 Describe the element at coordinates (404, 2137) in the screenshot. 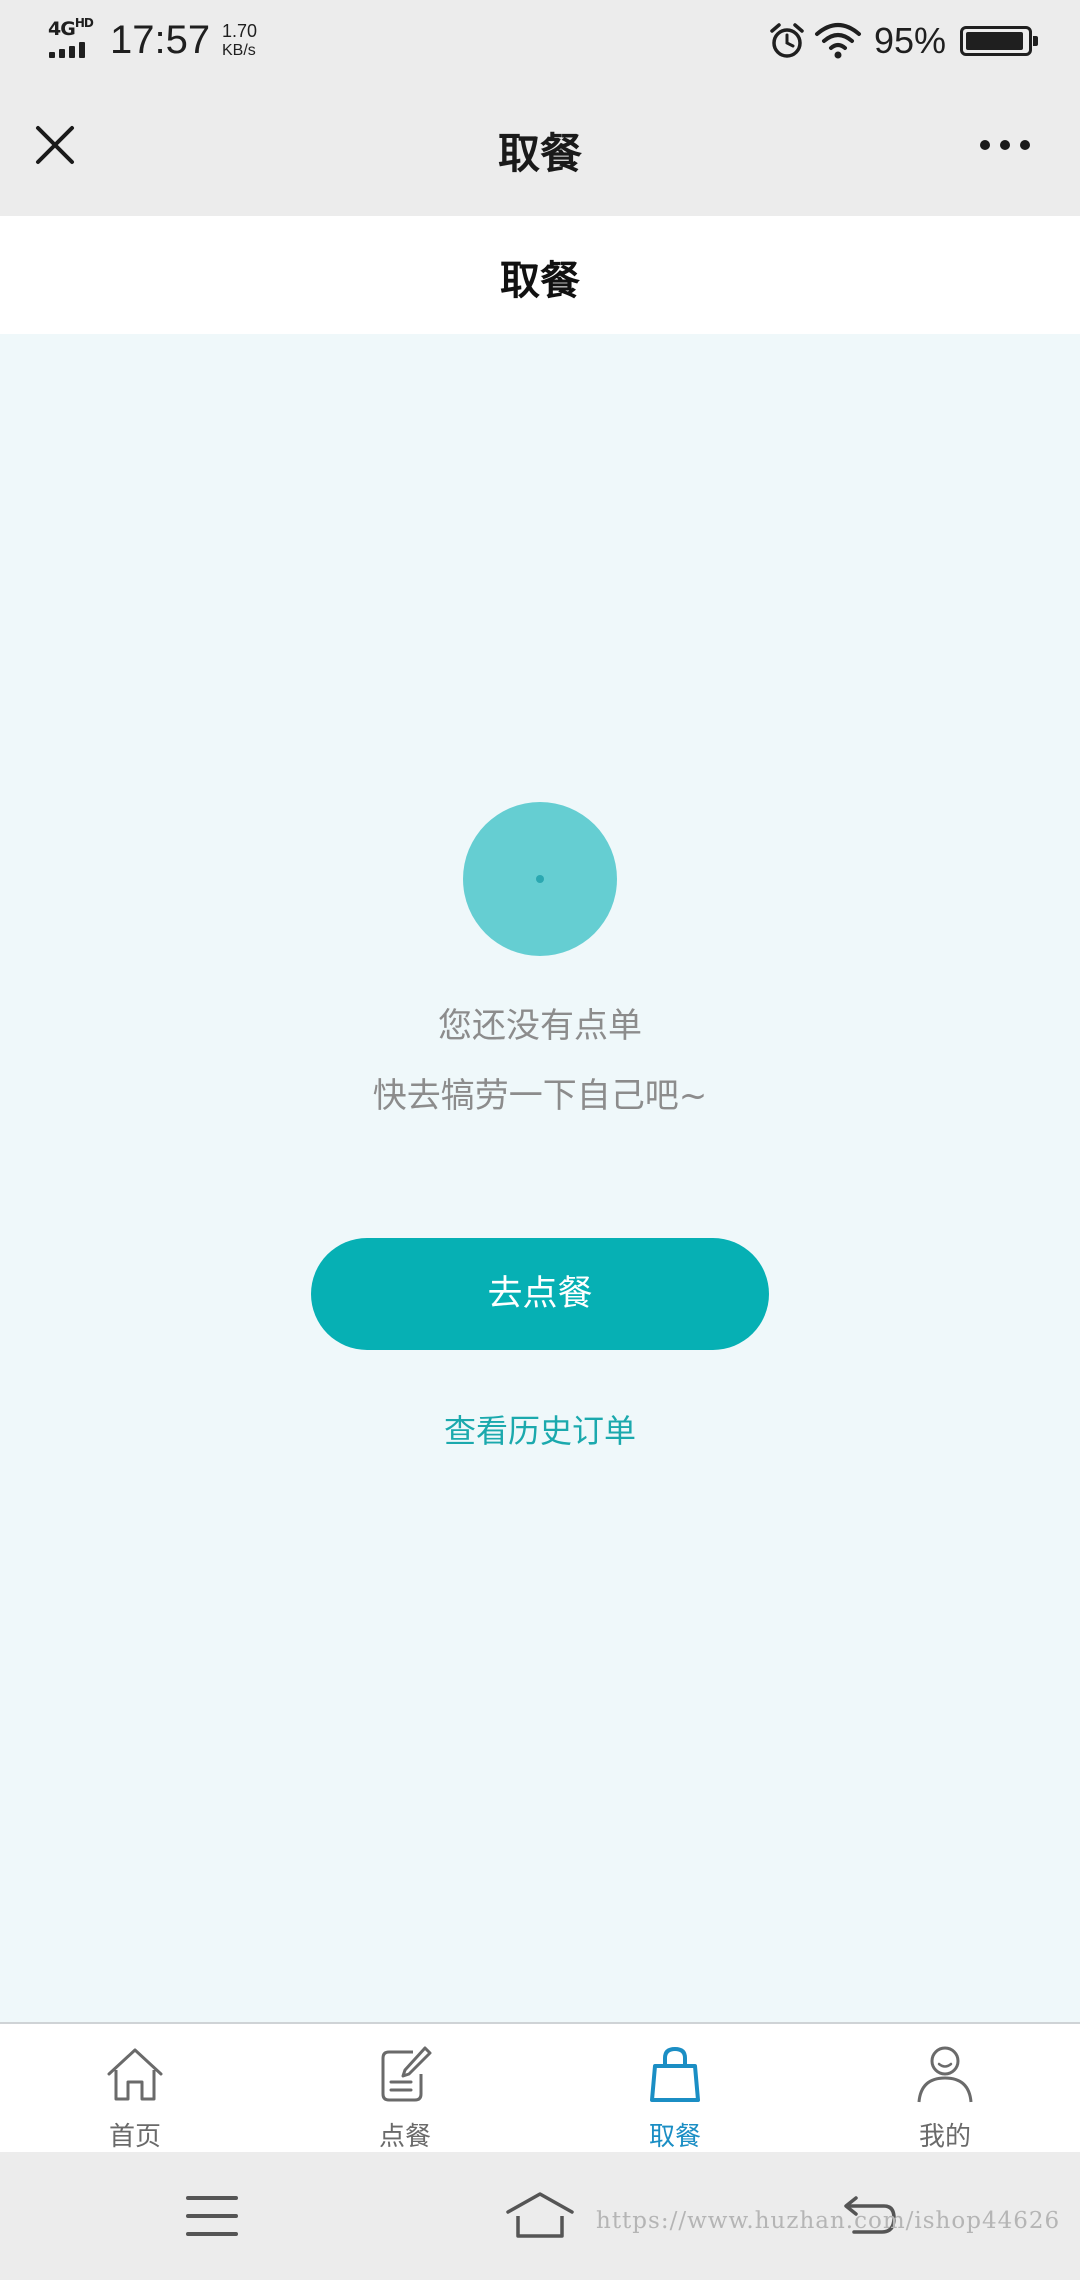

I see `tab-order-label: 点餐` at that location.